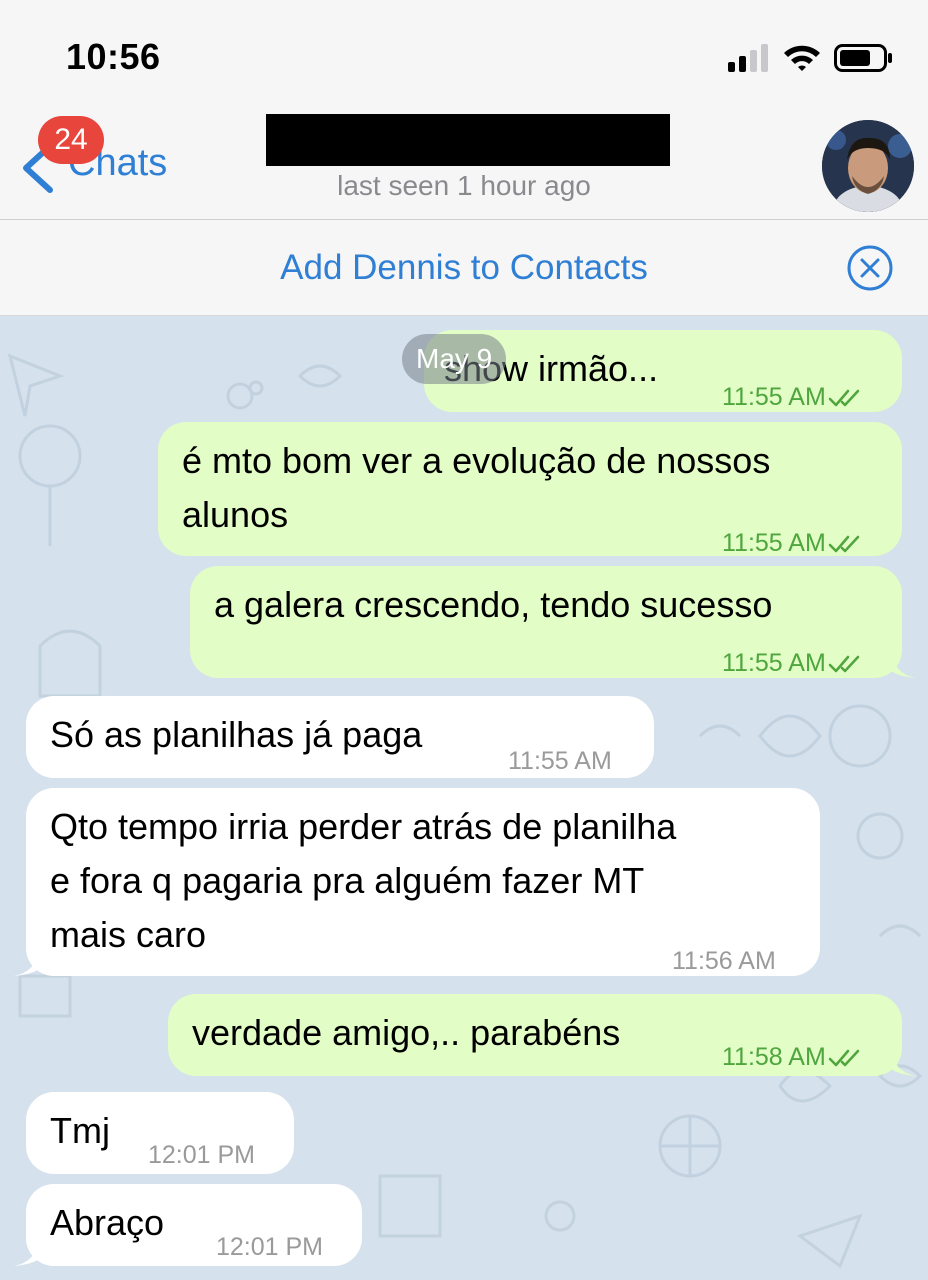  What do you see at coordinates (464, 185) in the screenshot?
I see `last-seen-status: last seen 1 hour ago` at bounding box center [464, 185].